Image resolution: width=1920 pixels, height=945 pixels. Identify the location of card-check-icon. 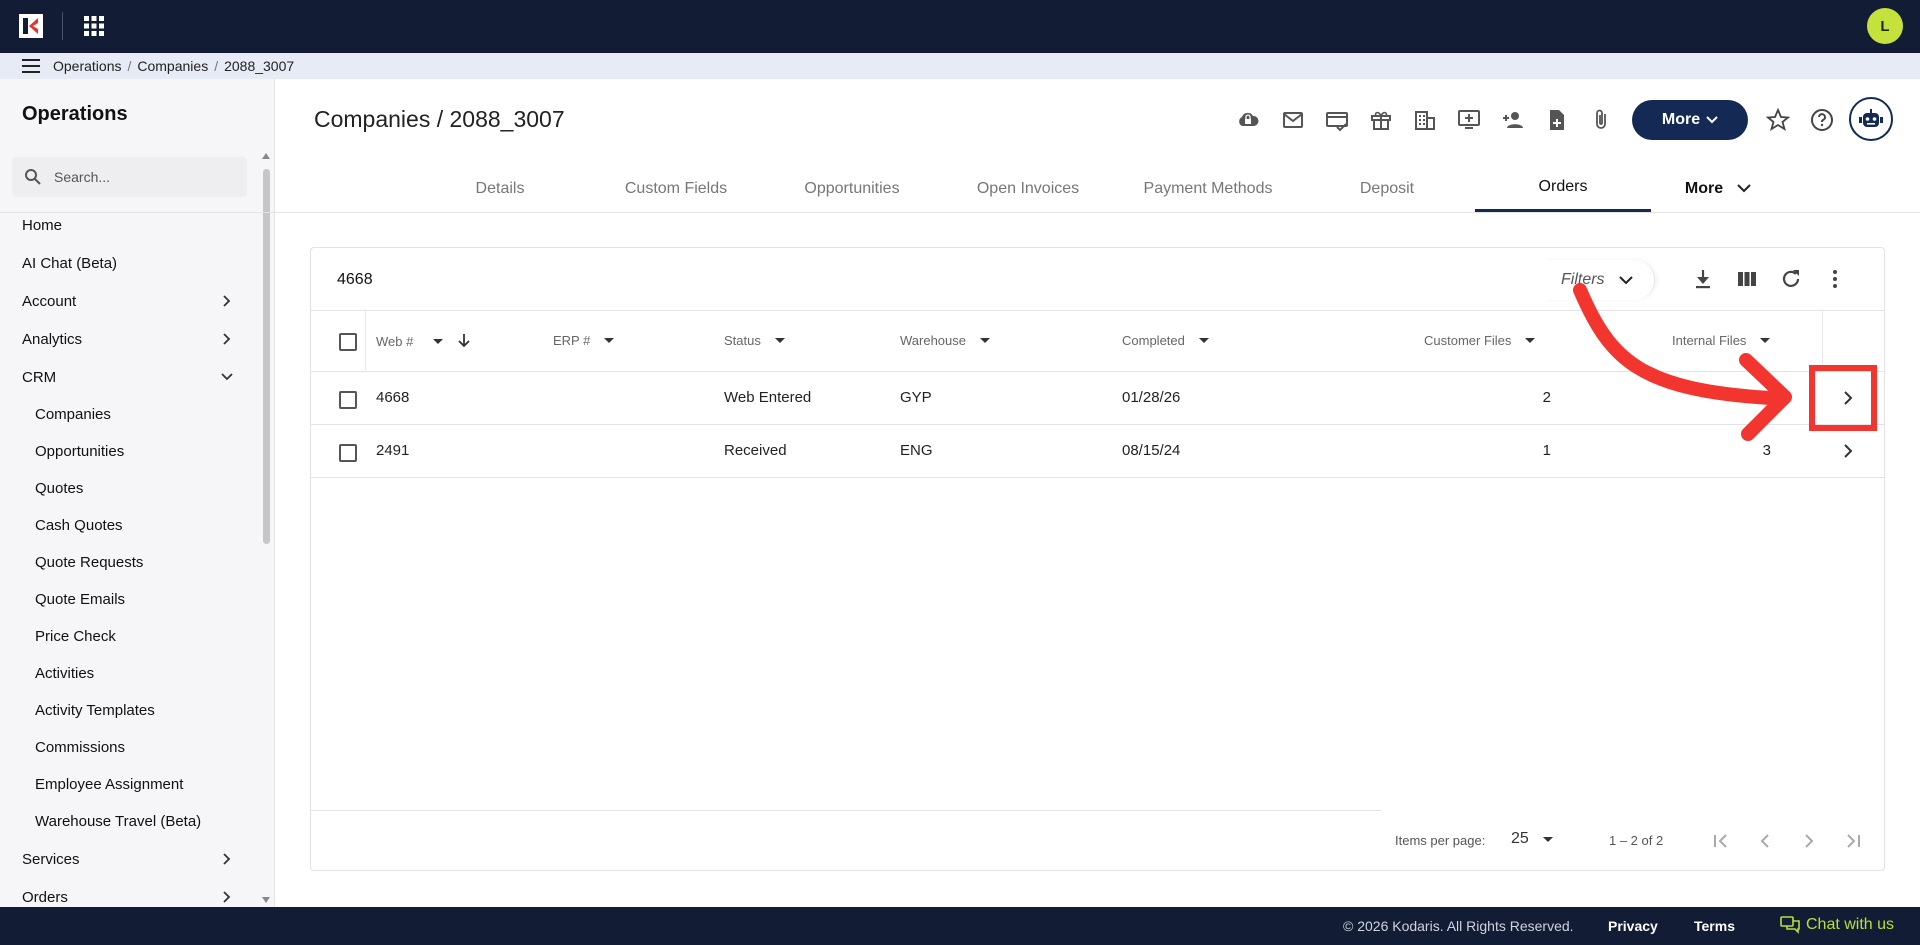
(1337, 120).